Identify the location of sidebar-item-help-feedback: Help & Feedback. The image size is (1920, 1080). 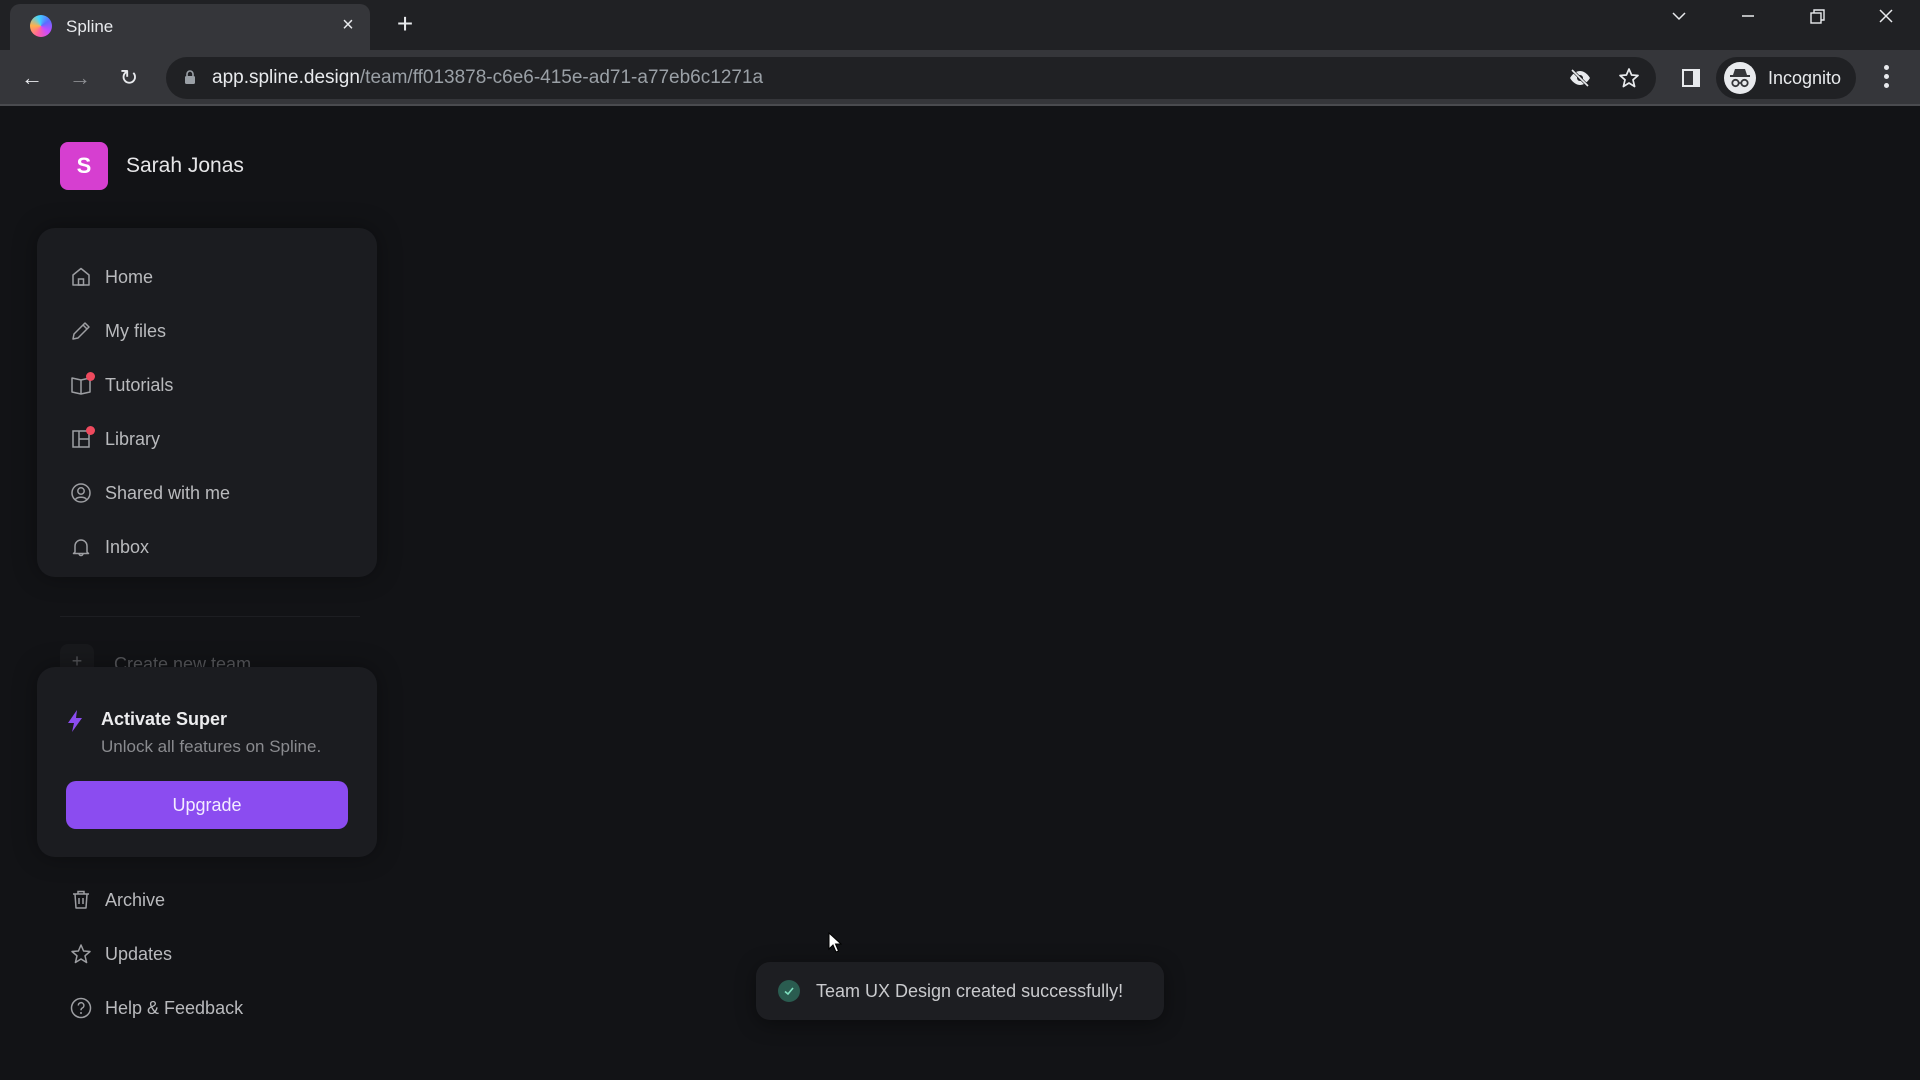
(207, 1008).